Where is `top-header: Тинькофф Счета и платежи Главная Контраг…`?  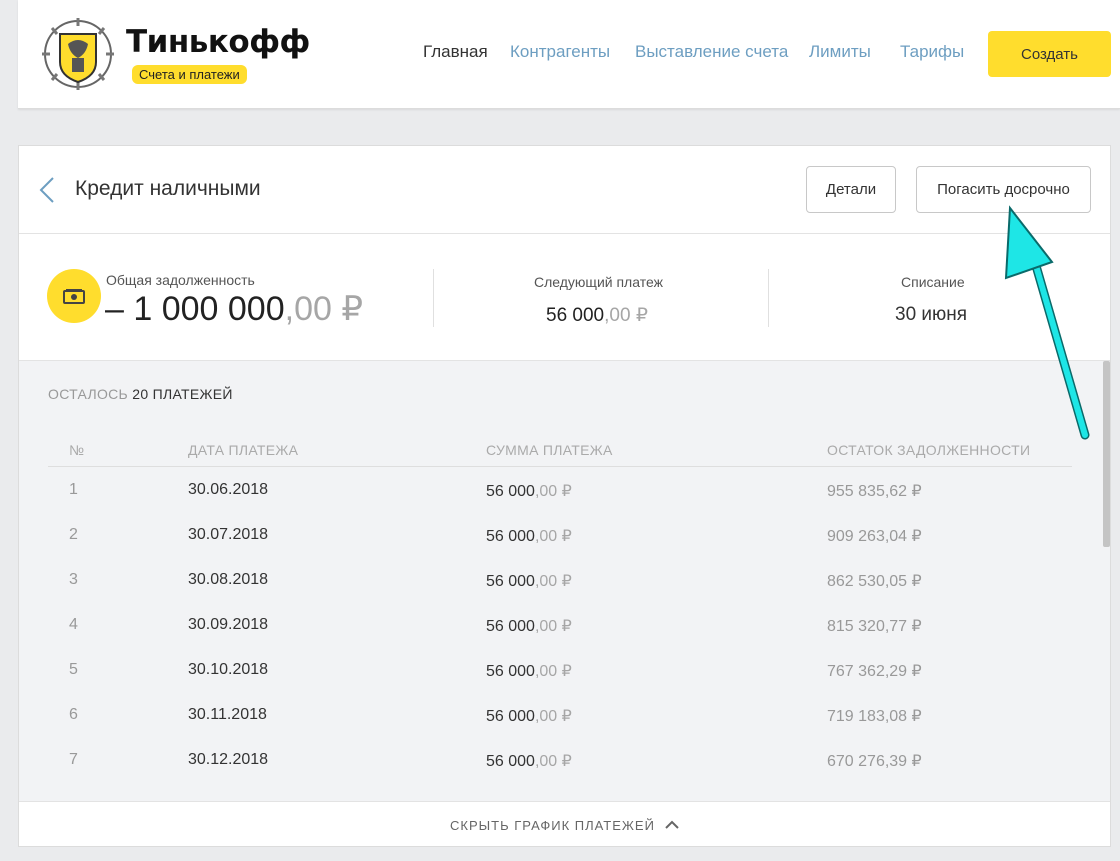
top-header: Тинькофф Счета и платежи Главная Контраг… is located at coordinates (569, 54).